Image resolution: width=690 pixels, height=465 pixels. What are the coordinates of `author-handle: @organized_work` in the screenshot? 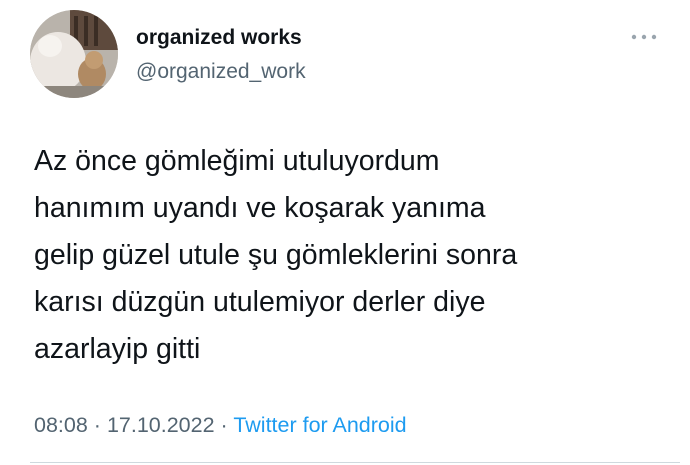 It's located at (221, 72).